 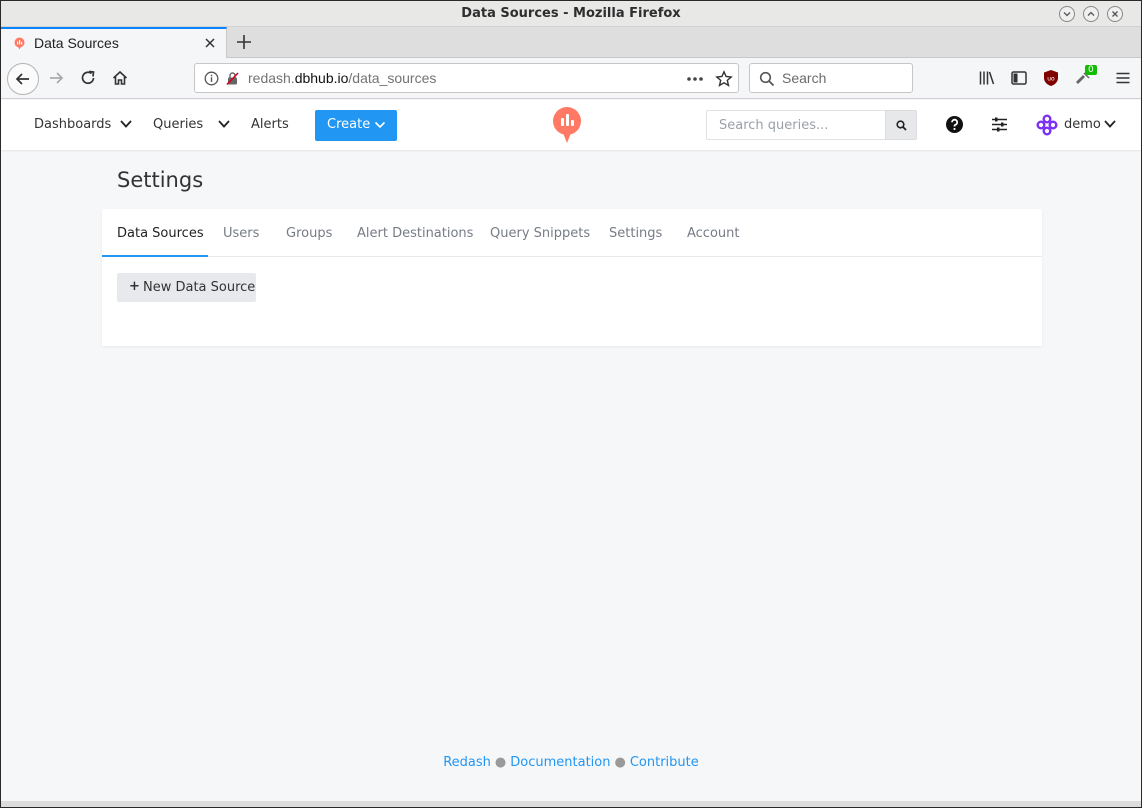 I want to click on home-icon, so click(x=120, y=78).